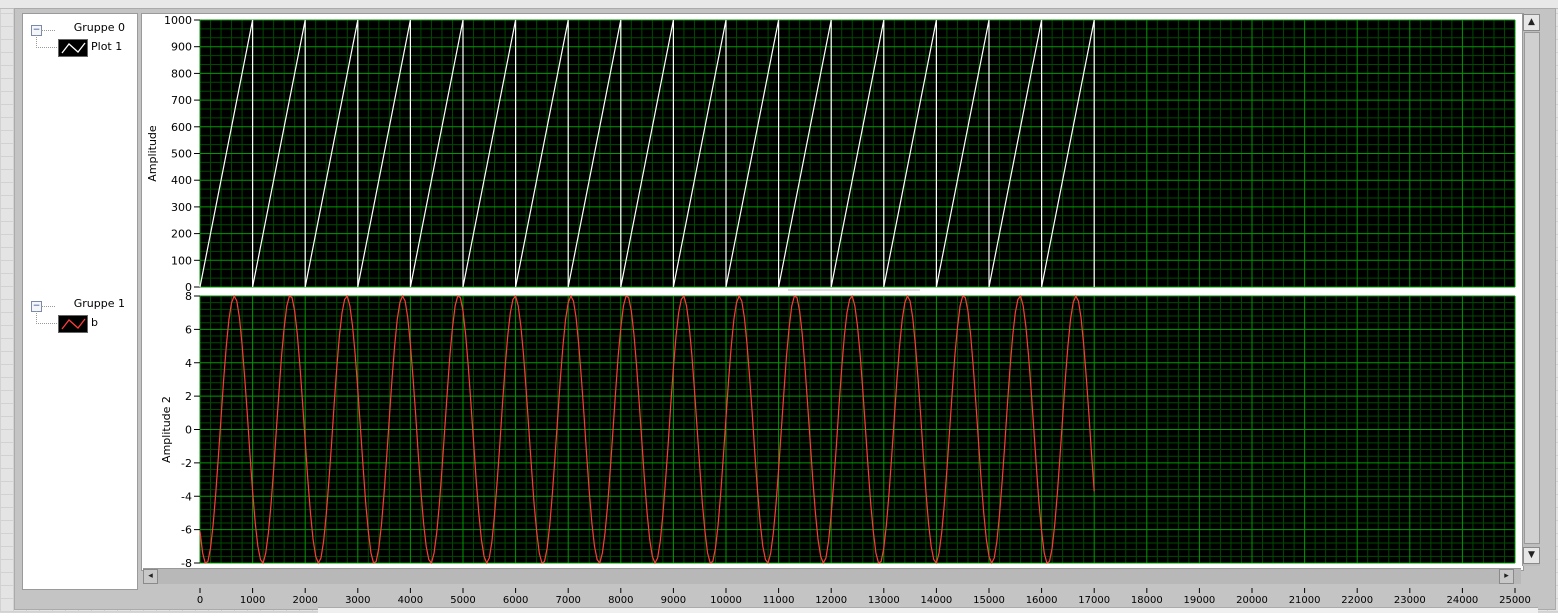 Image resolution: width=1558 pixels, height=613 pixels. Describe the element at coordinates (178, 20) in the screenshot. I see `y-tick-label: 1000` at that location.